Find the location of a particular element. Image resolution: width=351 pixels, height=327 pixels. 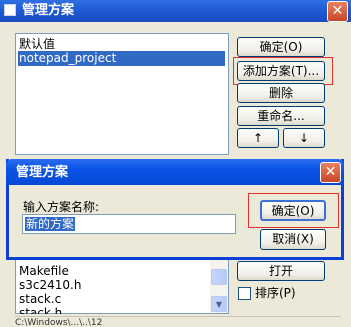

file-list-item: stack.h is located at coordinates (40, 310).